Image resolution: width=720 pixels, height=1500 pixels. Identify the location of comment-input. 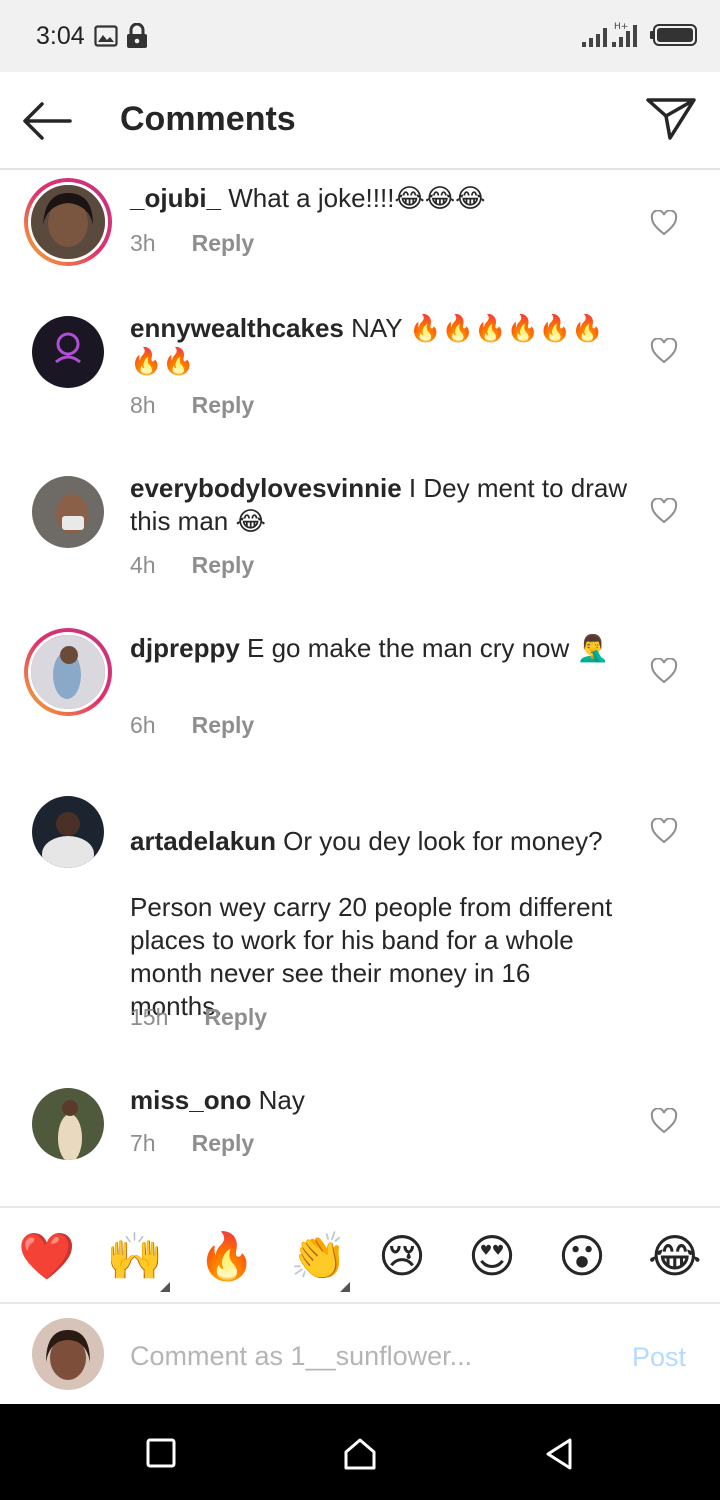
(365, 1356).